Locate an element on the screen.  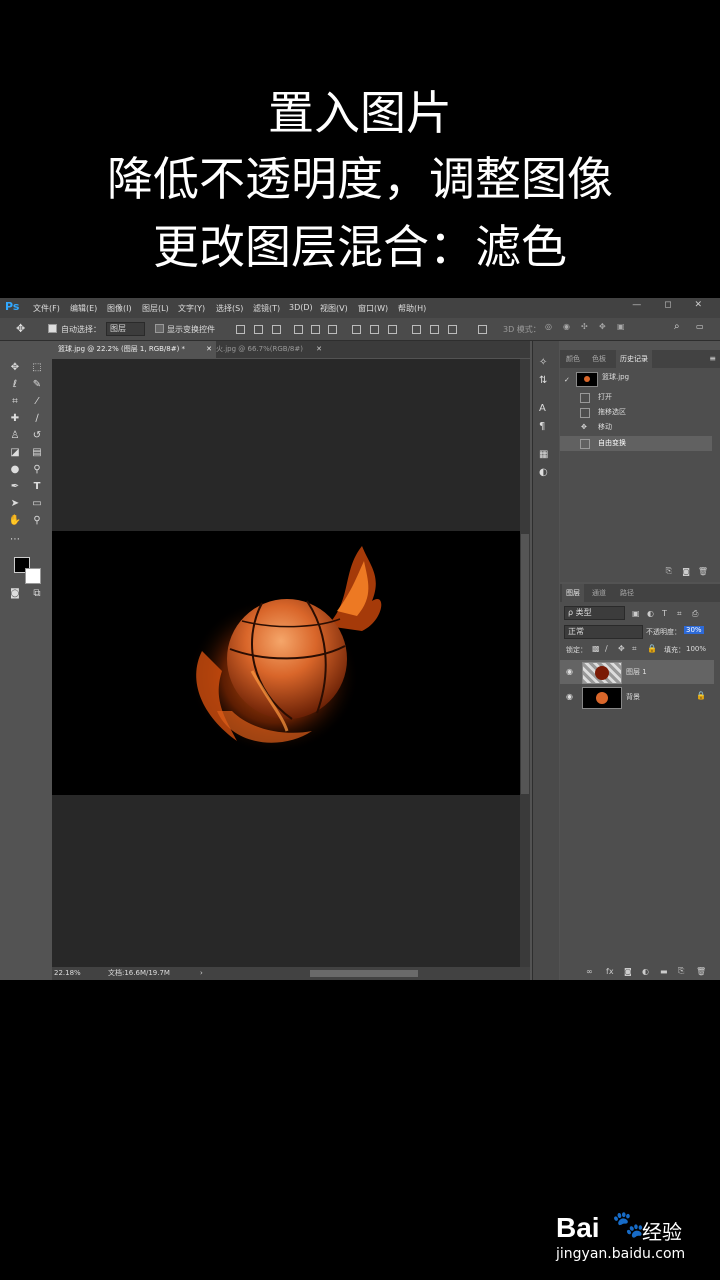
styles-icon: ◐ is located at coordinates (543, 472).